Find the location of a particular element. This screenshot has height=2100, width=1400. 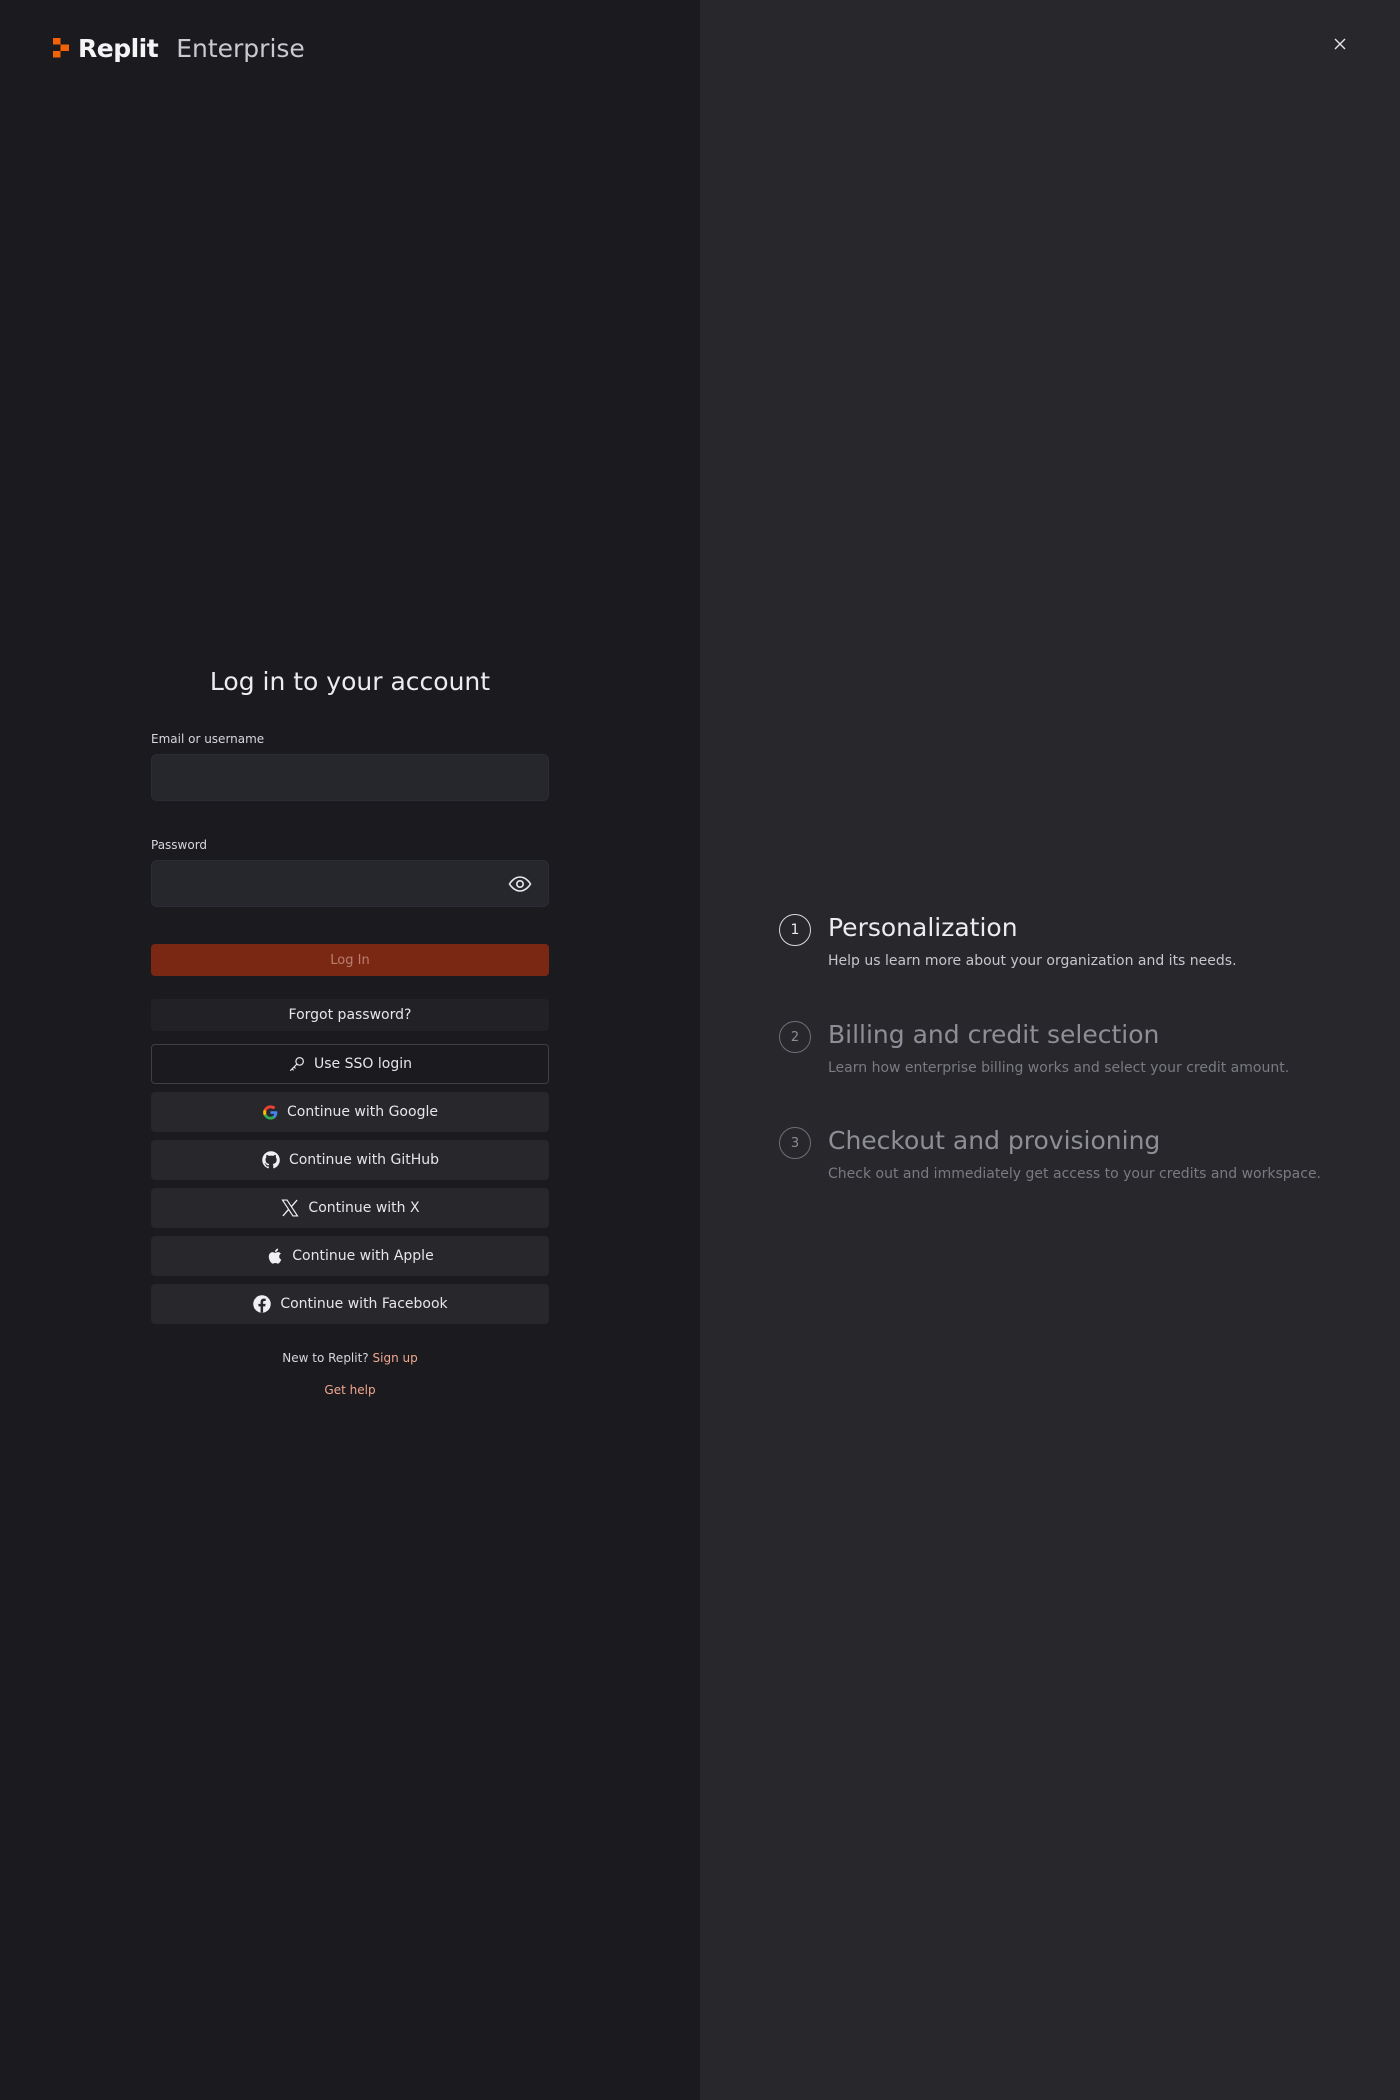

step-title: Personalization is located at coordinates (923, 927).